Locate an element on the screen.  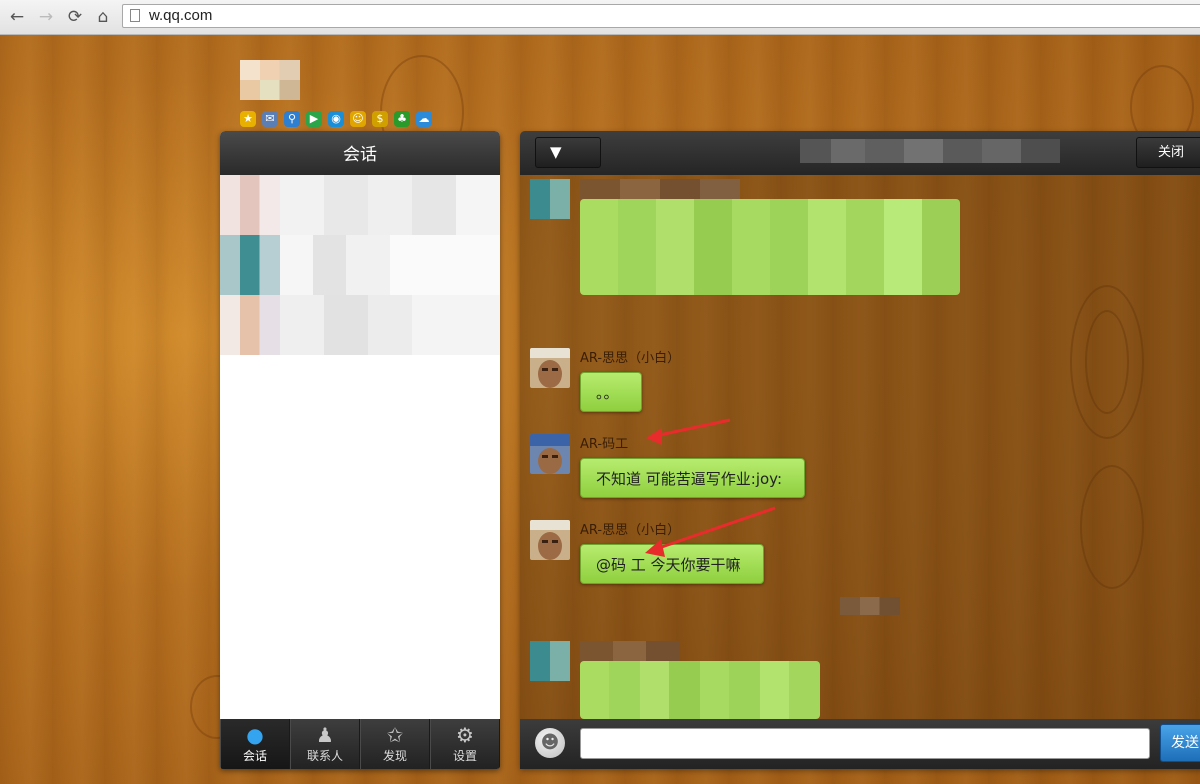
message-bubble: 。。 is located at coordinates (611, 392).